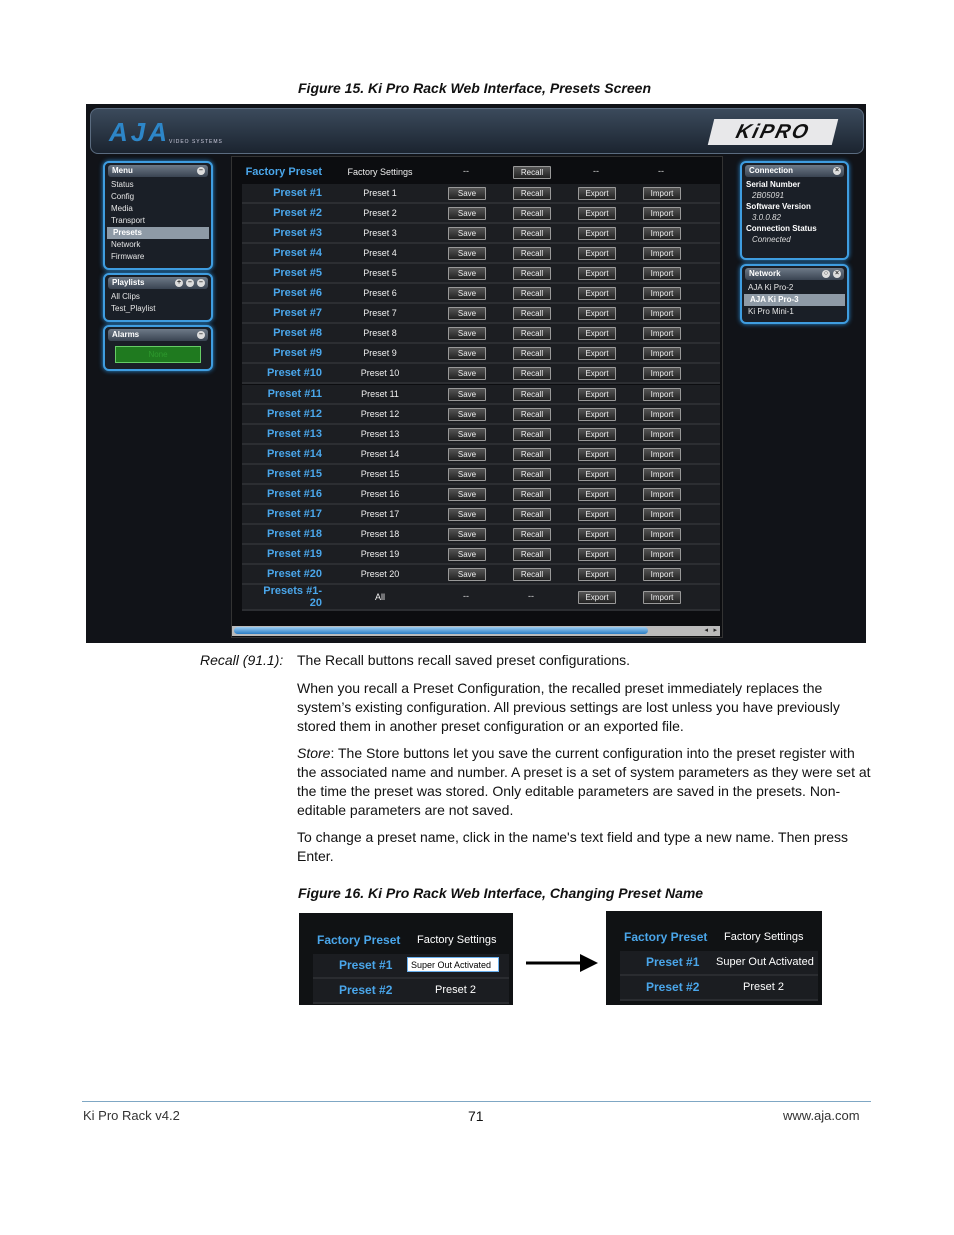 The image size is (954, 1235). What do you see at coordinates (380, 434) in the screenshot?
I see `preset-name-field: Preset 13` at bounding box center [380, 434].